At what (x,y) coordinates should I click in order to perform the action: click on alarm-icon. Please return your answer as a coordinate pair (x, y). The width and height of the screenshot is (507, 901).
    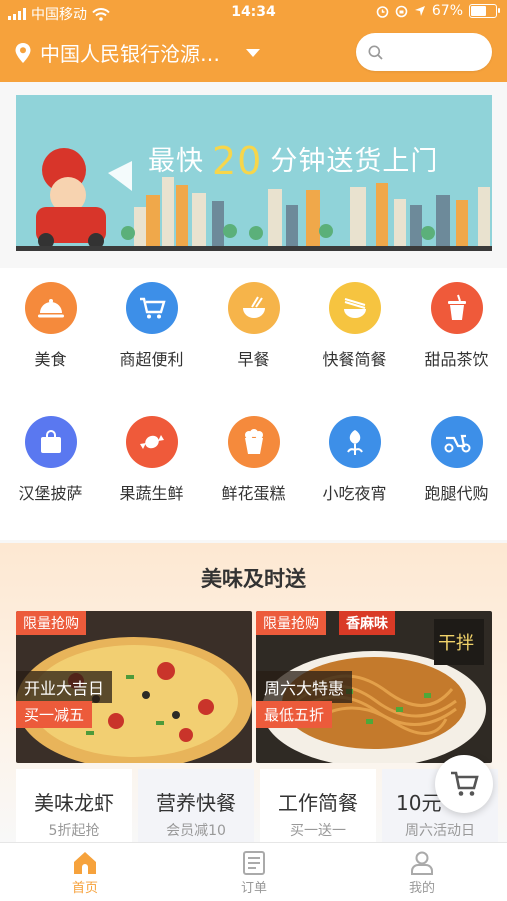
    Looking at the image, I should click on (382, 11).